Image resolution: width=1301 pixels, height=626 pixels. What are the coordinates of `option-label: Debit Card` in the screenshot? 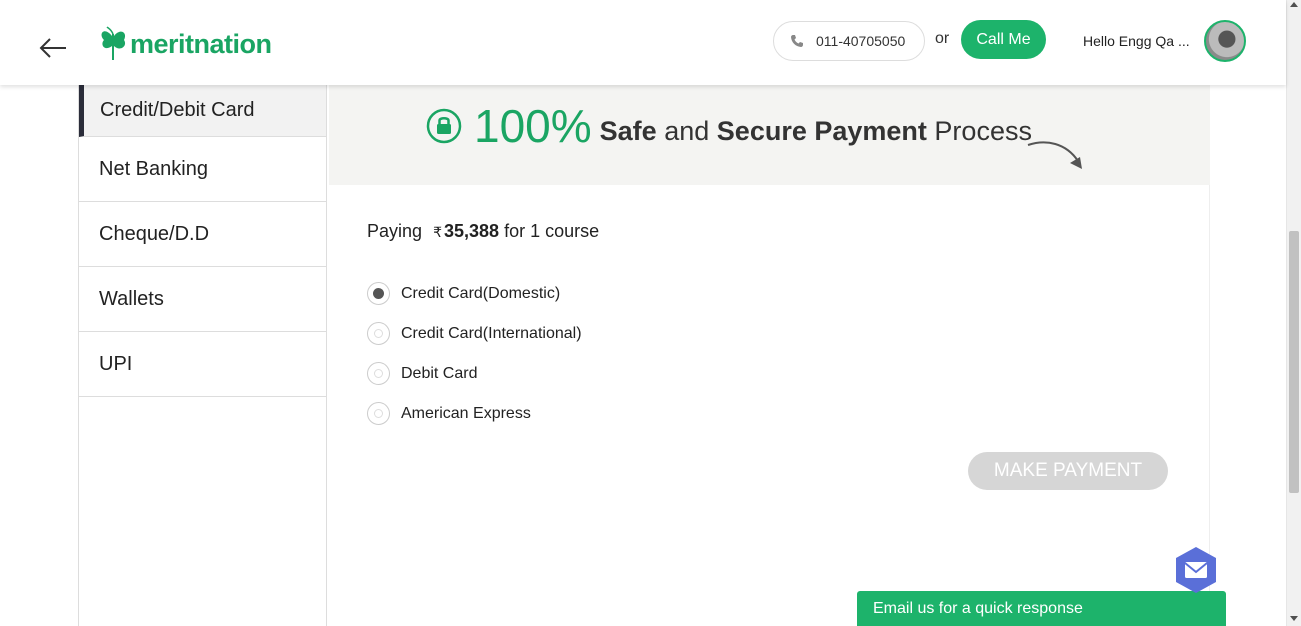 It's located at (439, 373).